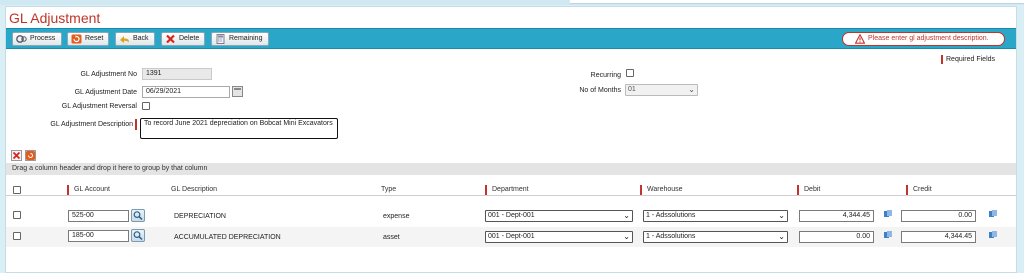 The image size is (1024, 273). I want to click on gl-description-cell: DEPRECIATION, so click(200, 216).